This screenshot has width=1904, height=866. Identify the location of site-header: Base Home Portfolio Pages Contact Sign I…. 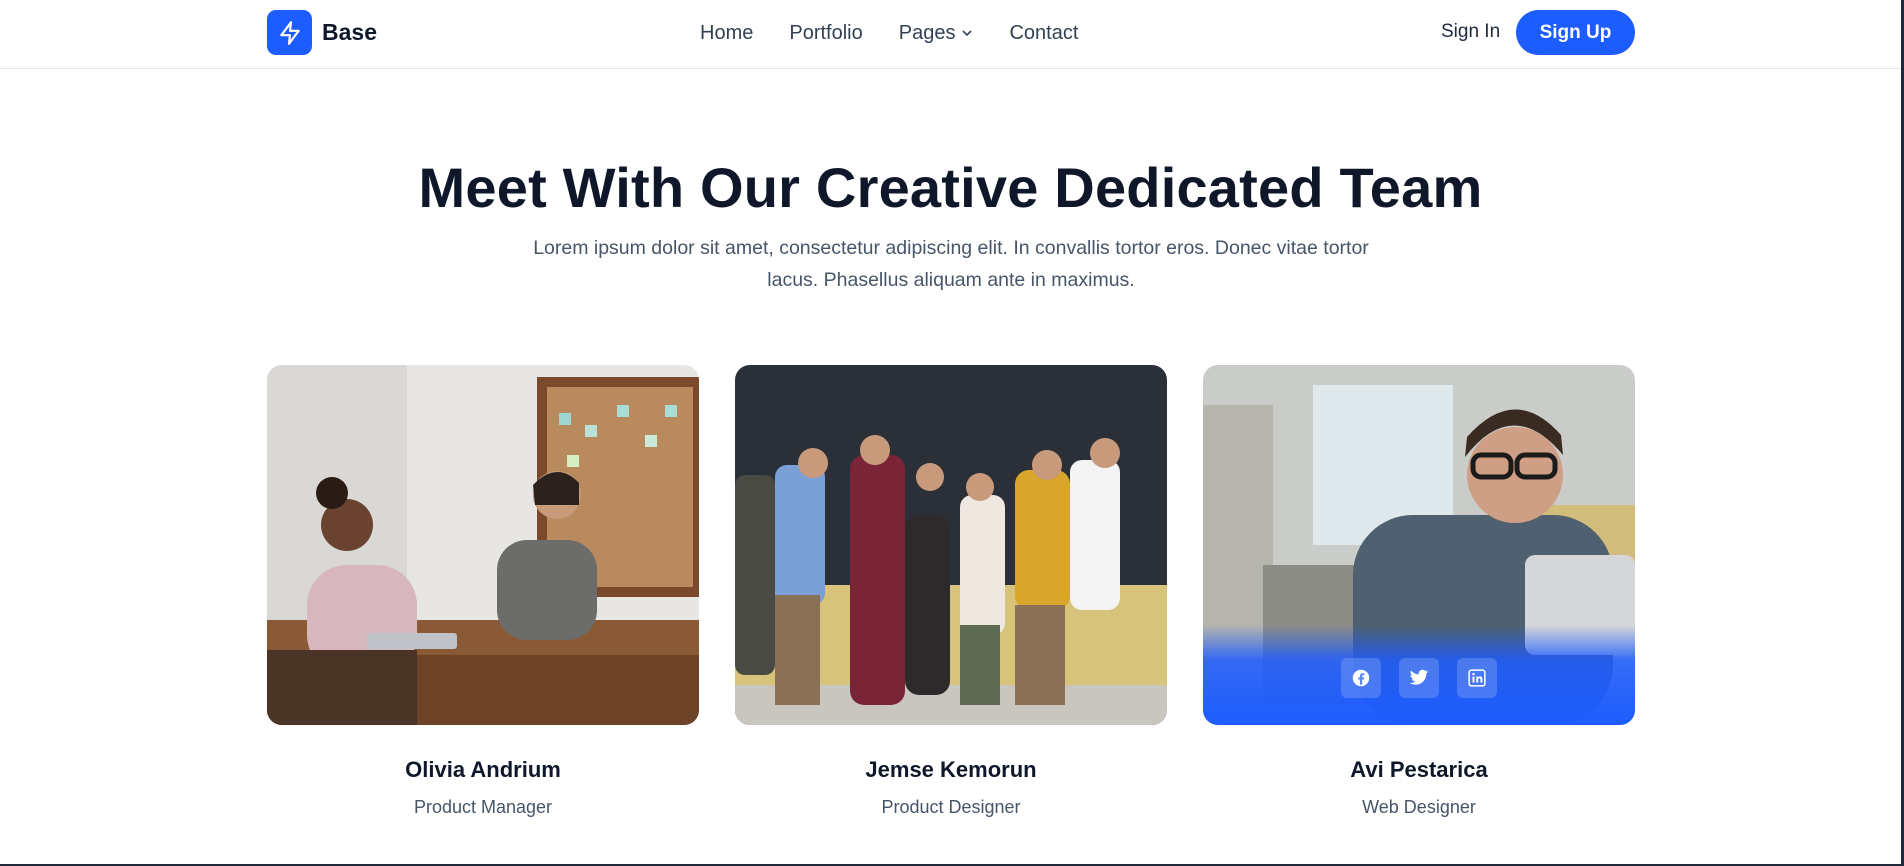
(950, 34).